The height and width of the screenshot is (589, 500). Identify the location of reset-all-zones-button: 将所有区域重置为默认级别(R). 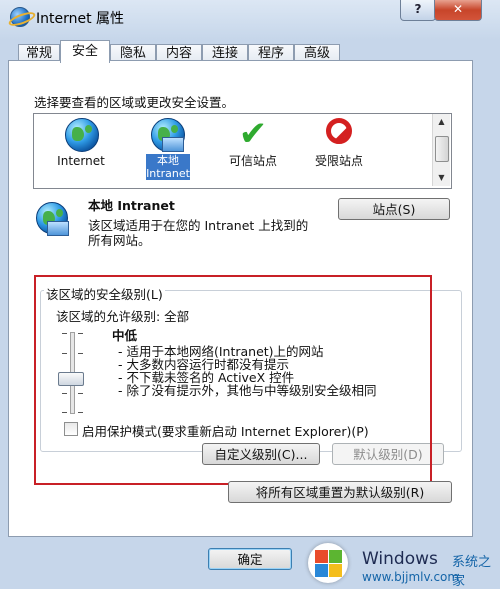
(340, 492).